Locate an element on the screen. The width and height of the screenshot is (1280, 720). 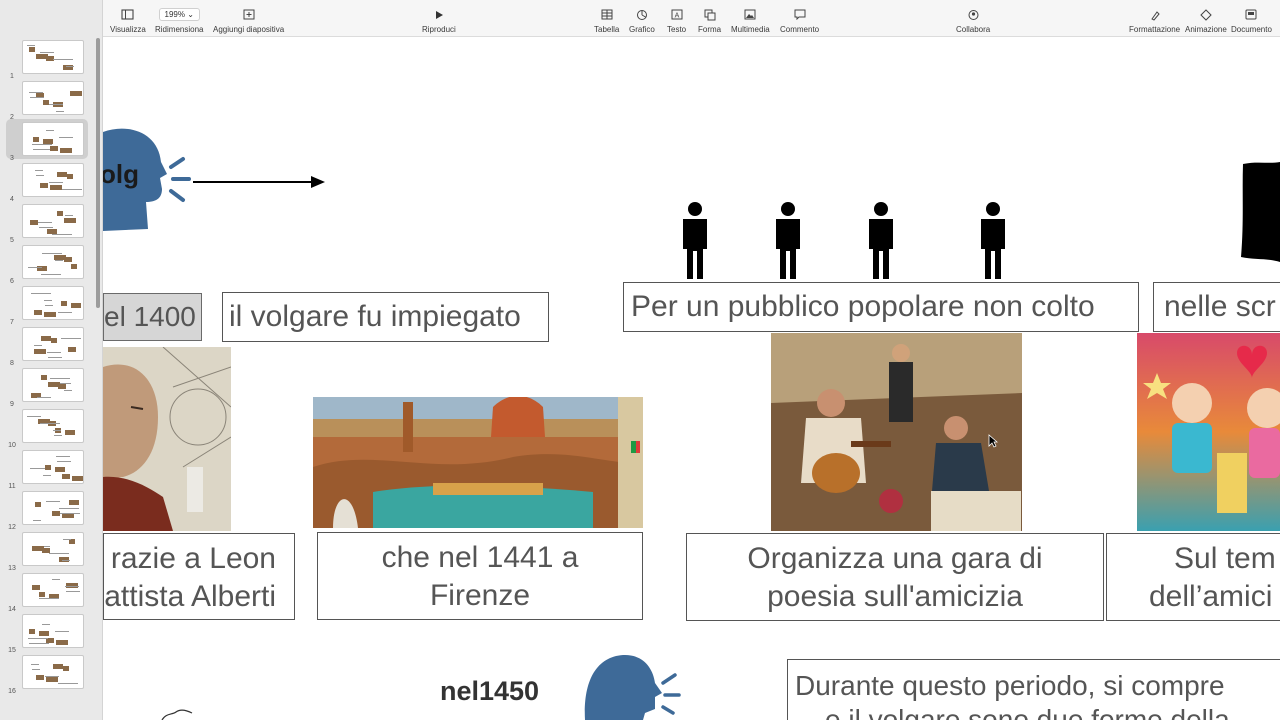
slide-number: 11 is located at coordinates (12, 486).